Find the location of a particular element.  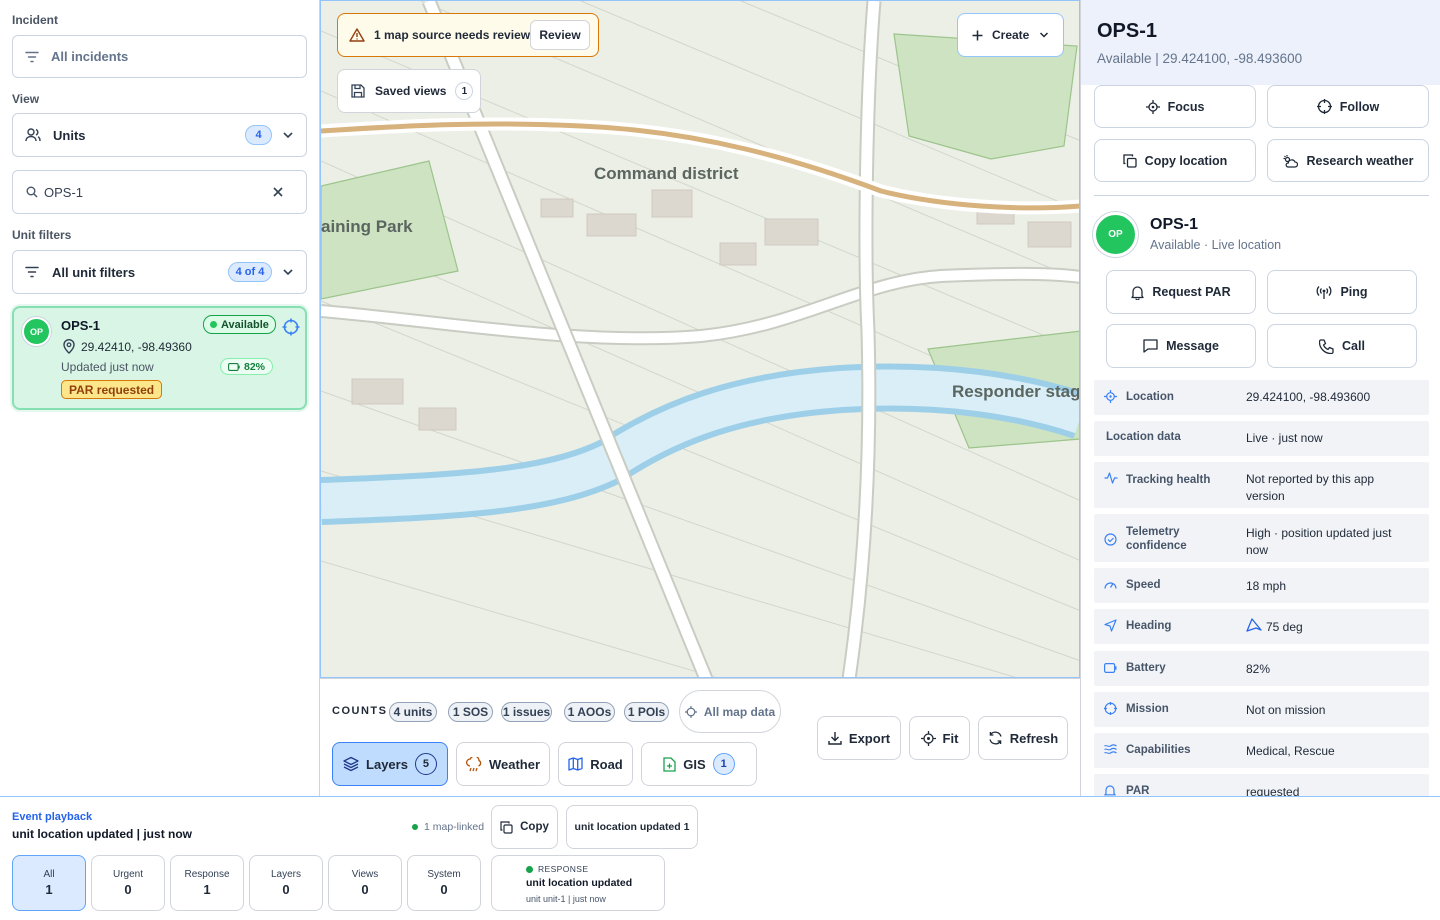

request-par-label: Request PAR is located at coordinates (1191, 292).